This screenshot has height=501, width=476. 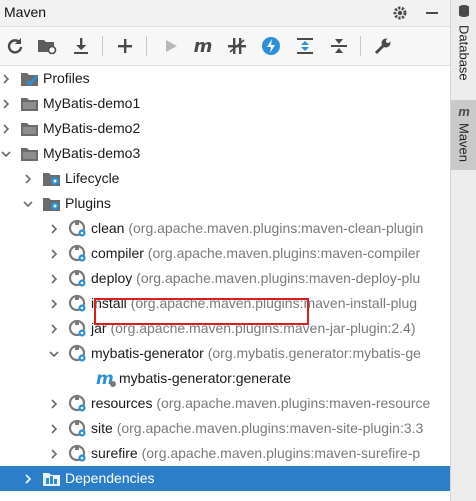 I want to click on node-name: surefire, so click(x=114, y=453).